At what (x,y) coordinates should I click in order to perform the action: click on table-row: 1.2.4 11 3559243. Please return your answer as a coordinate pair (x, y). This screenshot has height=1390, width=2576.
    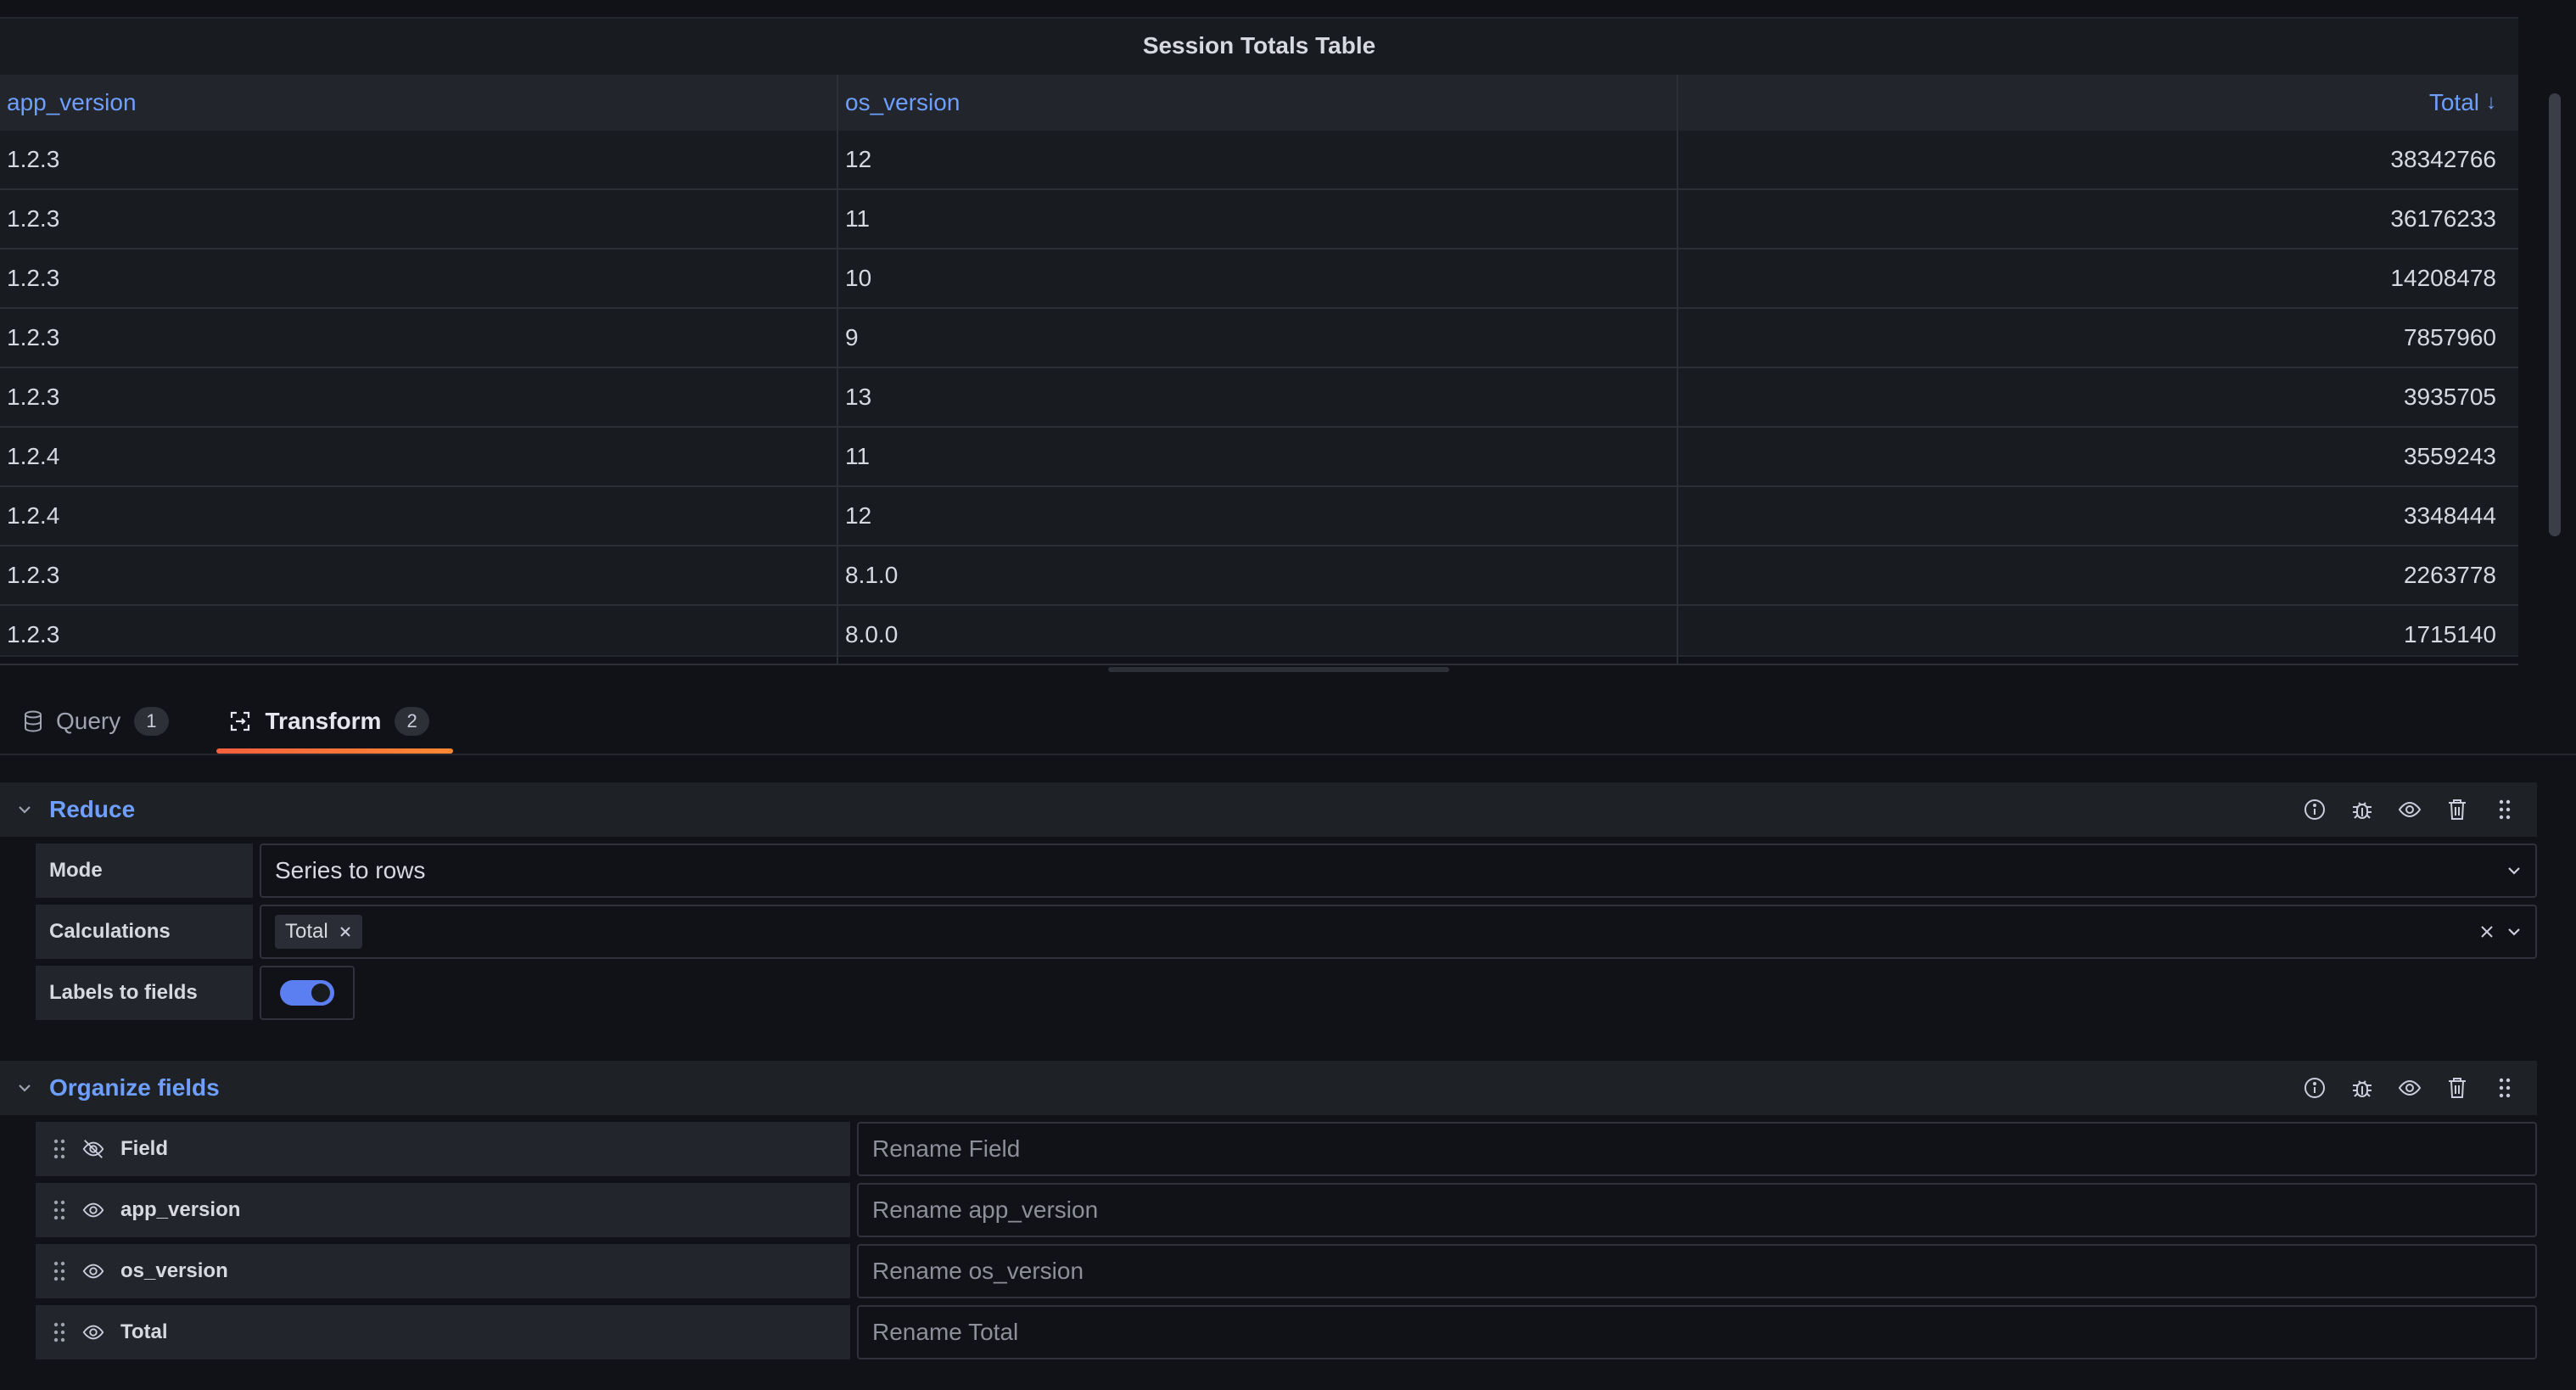
    Looking at the image, I should click on (1259, 458).